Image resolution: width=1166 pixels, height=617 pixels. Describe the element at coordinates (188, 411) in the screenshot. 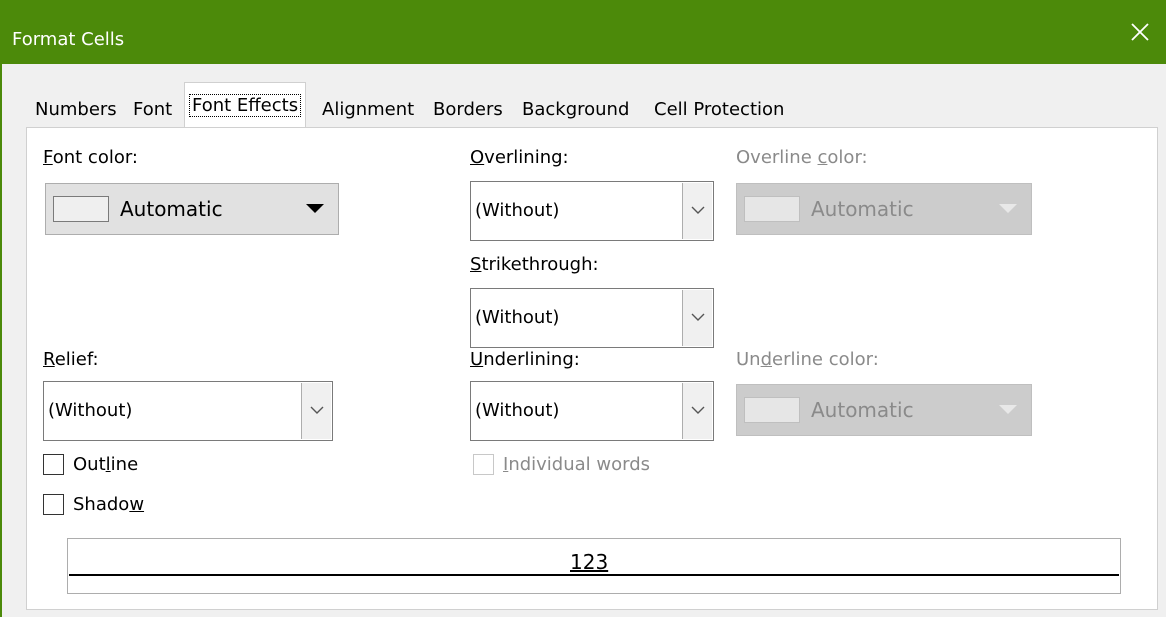

I see `relief-select: (Without)` at that location.